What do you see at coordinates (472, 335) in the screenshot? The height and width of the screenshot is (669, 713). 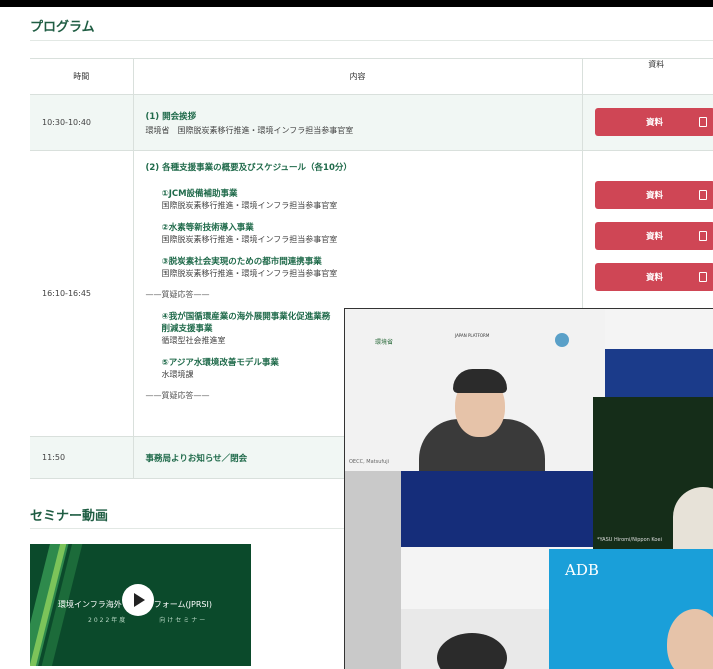 I see `logo-platform: JAPAN PLATFORM` at bounding box center [472, 335].